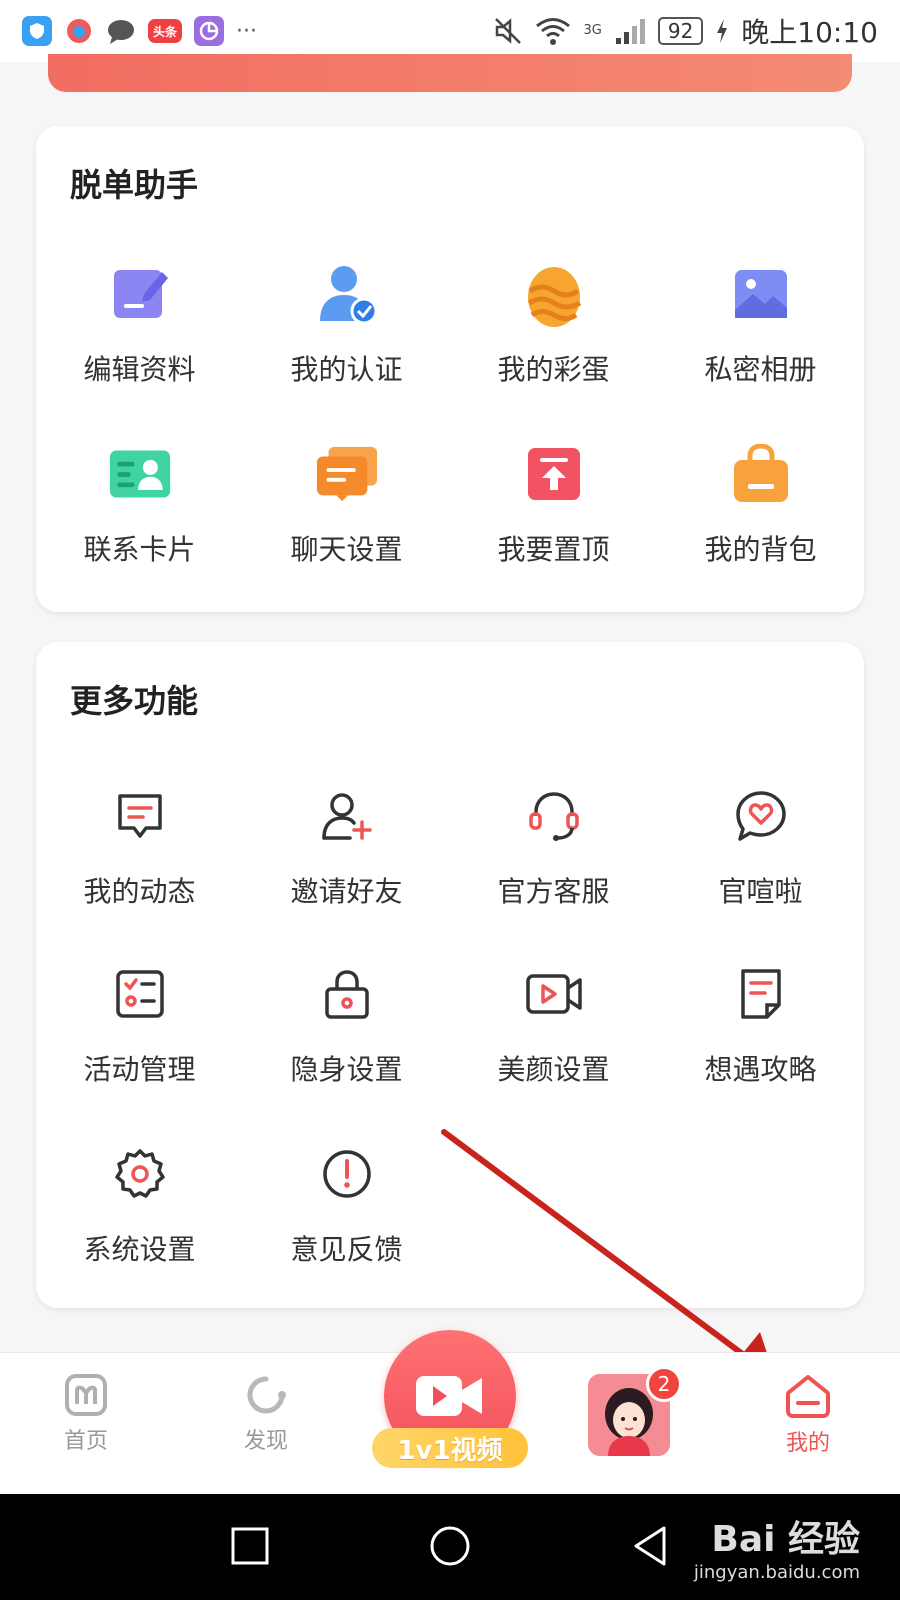 This screenshot has height=1600, width=900. I want to click on feedback-icon, so click(347, 1174).